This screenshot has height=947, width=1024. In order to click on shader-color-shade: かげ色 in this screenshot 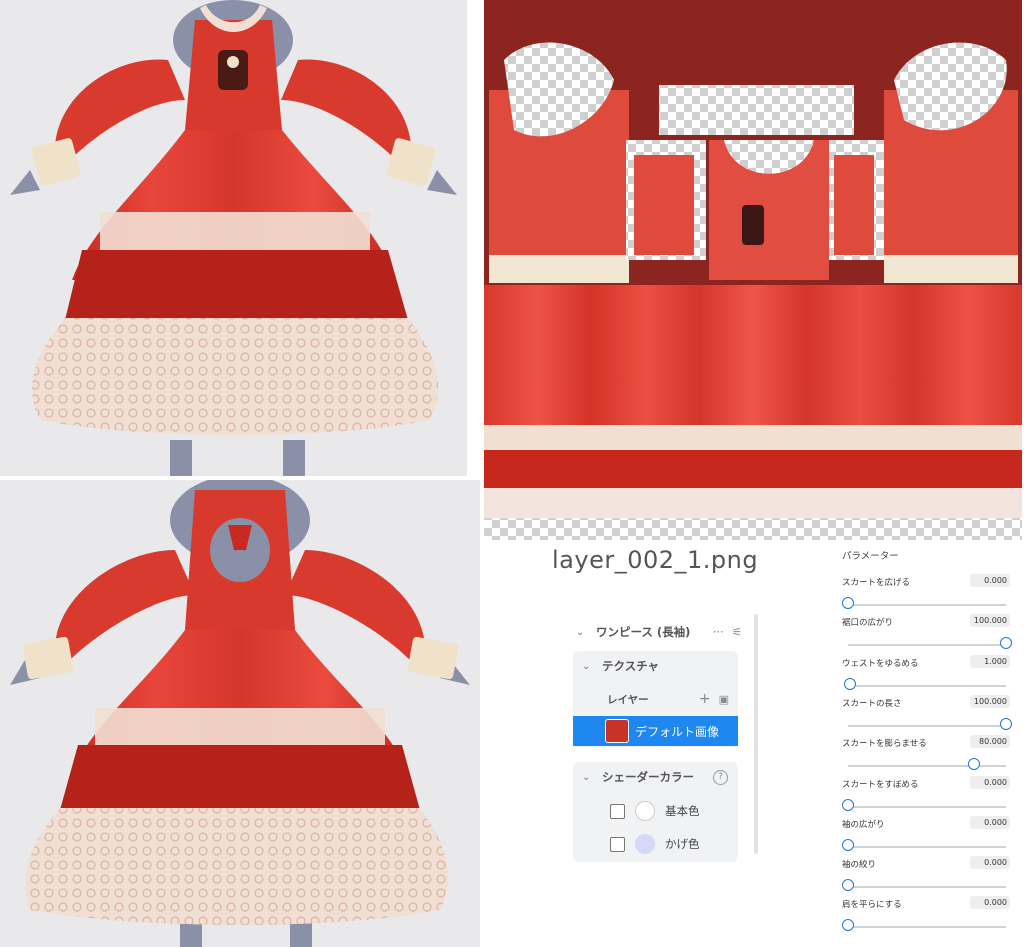, I will do `click(655, 844)`.